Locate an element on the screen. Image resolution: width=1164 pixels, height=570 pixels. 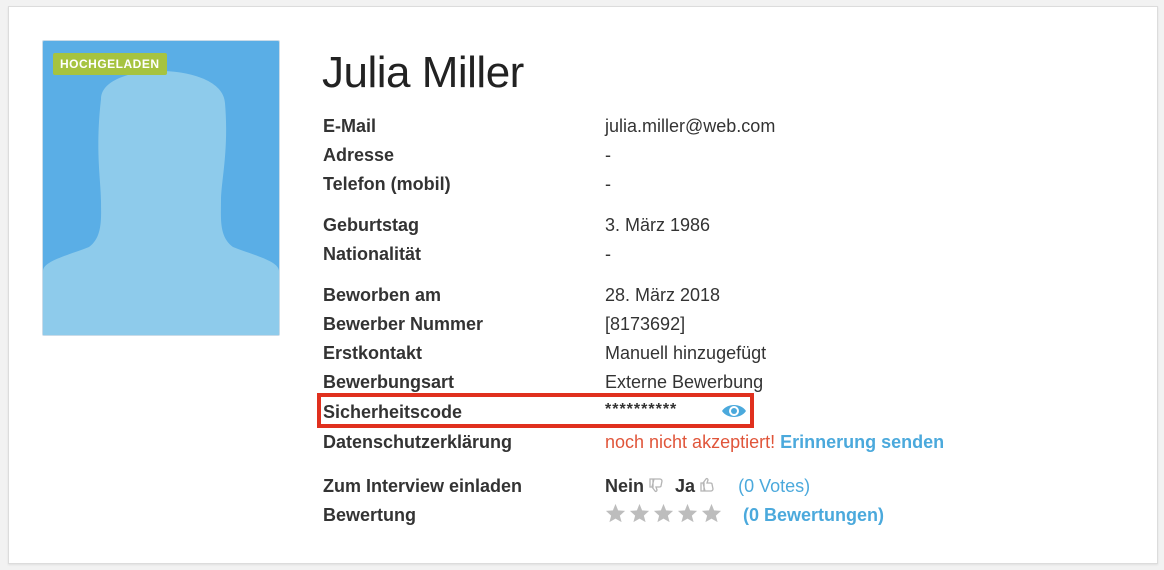
invite-label: Zum Interview einladen is located at coordinates (423, 486).